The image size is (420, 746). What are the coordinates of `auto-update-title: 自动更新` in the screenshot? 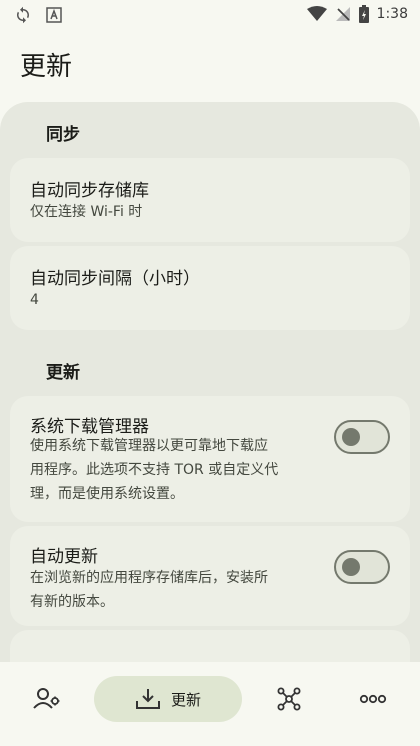 It's located at (64, 557).